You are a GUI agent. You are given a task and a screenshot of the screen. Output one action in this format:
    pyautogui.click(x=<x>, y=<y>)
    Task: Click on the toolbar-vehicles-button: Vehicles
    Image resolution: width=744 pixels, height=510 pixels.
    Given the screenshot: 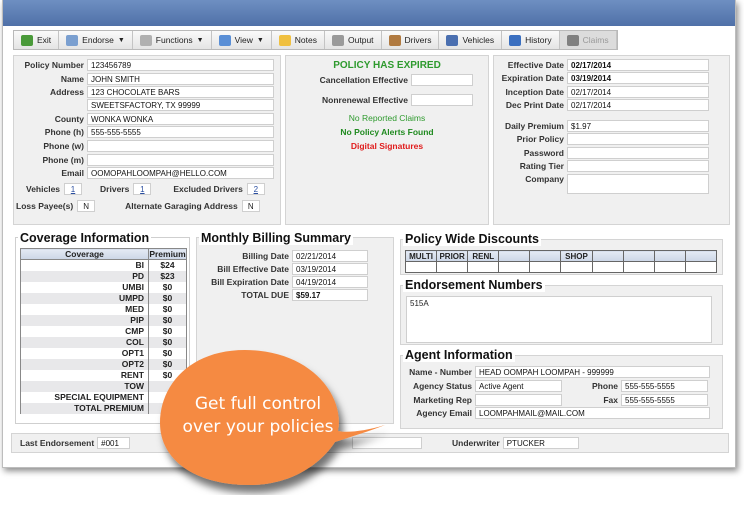 What is the action you would take?
    pyautogui.click(x=471, y=40)
    